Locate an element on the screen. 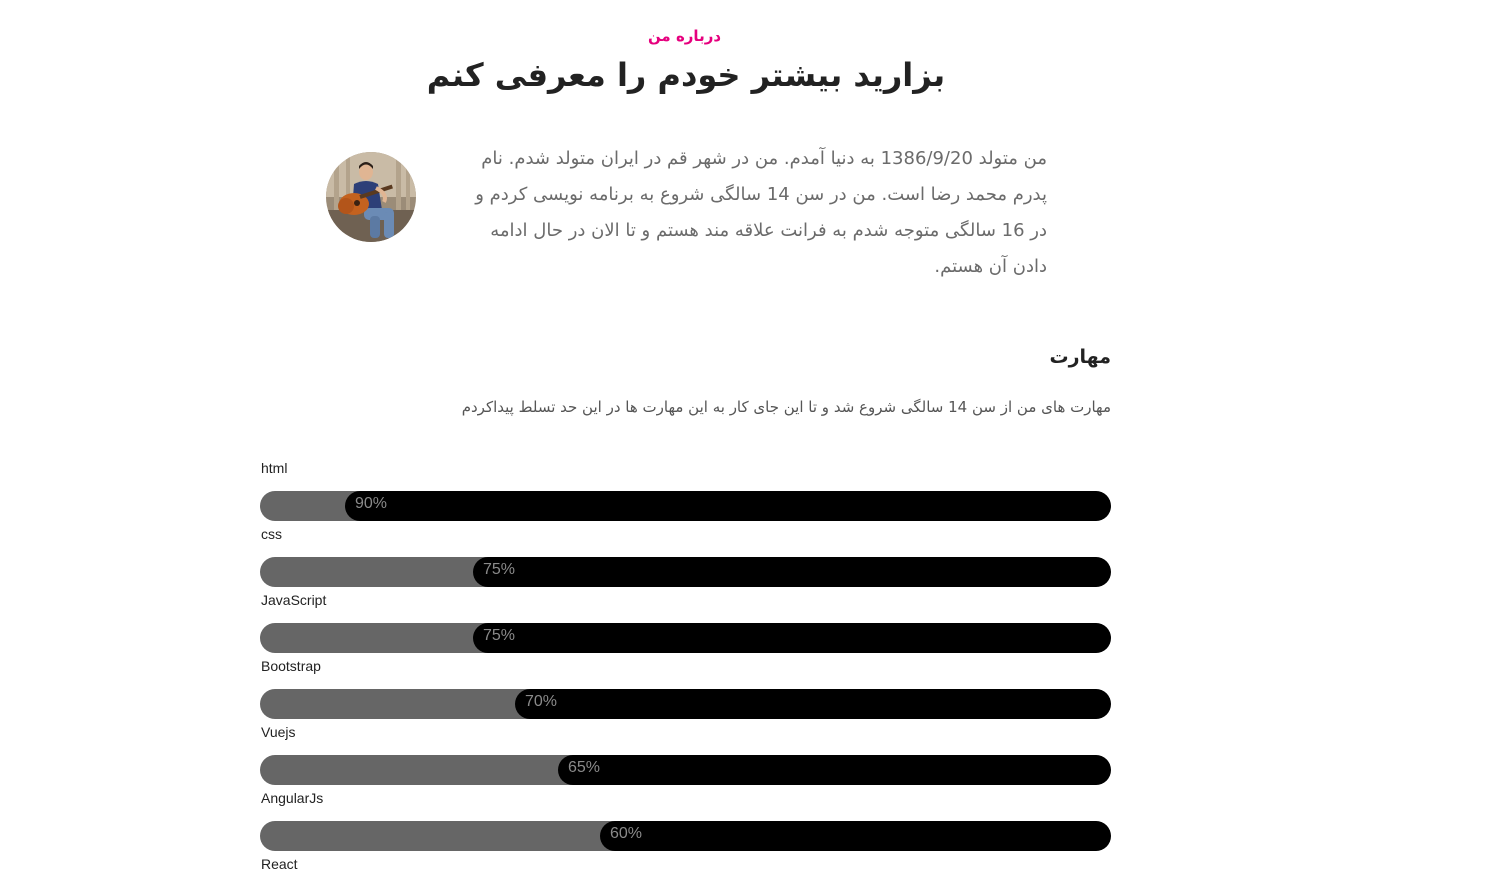 This screenshot has height=880, width=1494. skill-bar-bootstrap: 70% is located at coordinates (685, 704).